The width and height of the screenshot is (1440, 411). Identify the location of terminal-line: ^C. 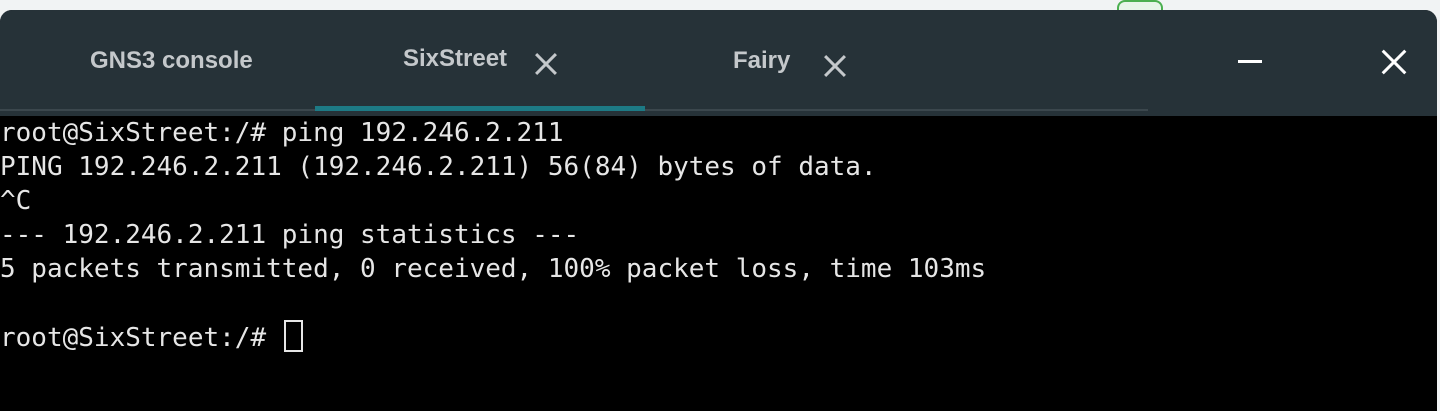
(16, 201).